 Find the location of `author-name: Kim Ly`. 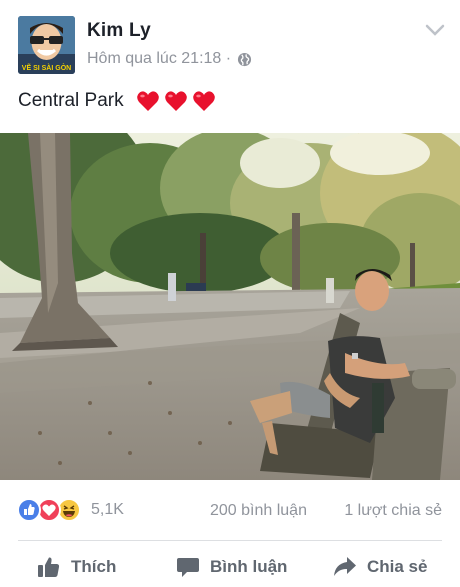

author-name: Kim Ly is located at coordinates (119, 31).